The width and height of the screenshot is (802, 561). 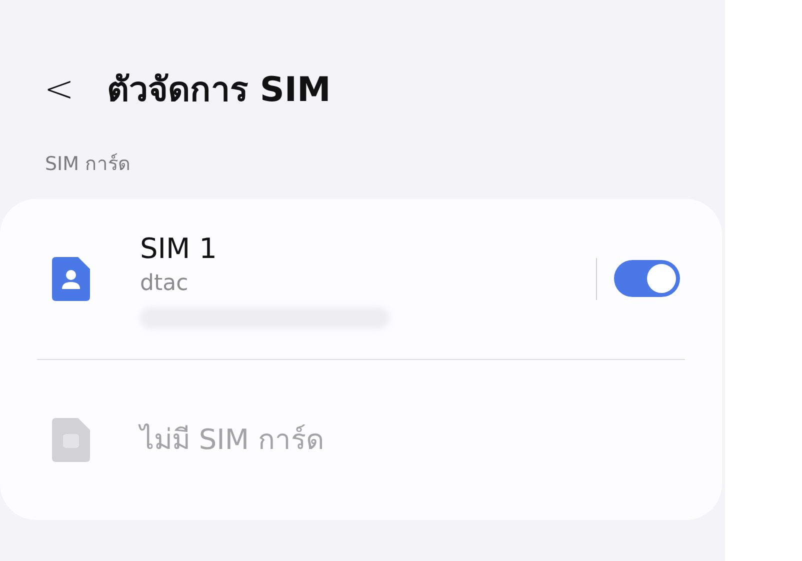 I want to click on sim-title: SIM 1, so click(x=179, y=248).